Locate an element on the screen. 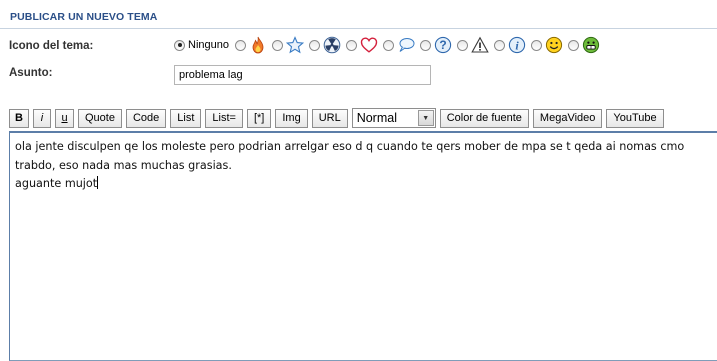  subject-input: problema lag is located at coordinates (302, 75).